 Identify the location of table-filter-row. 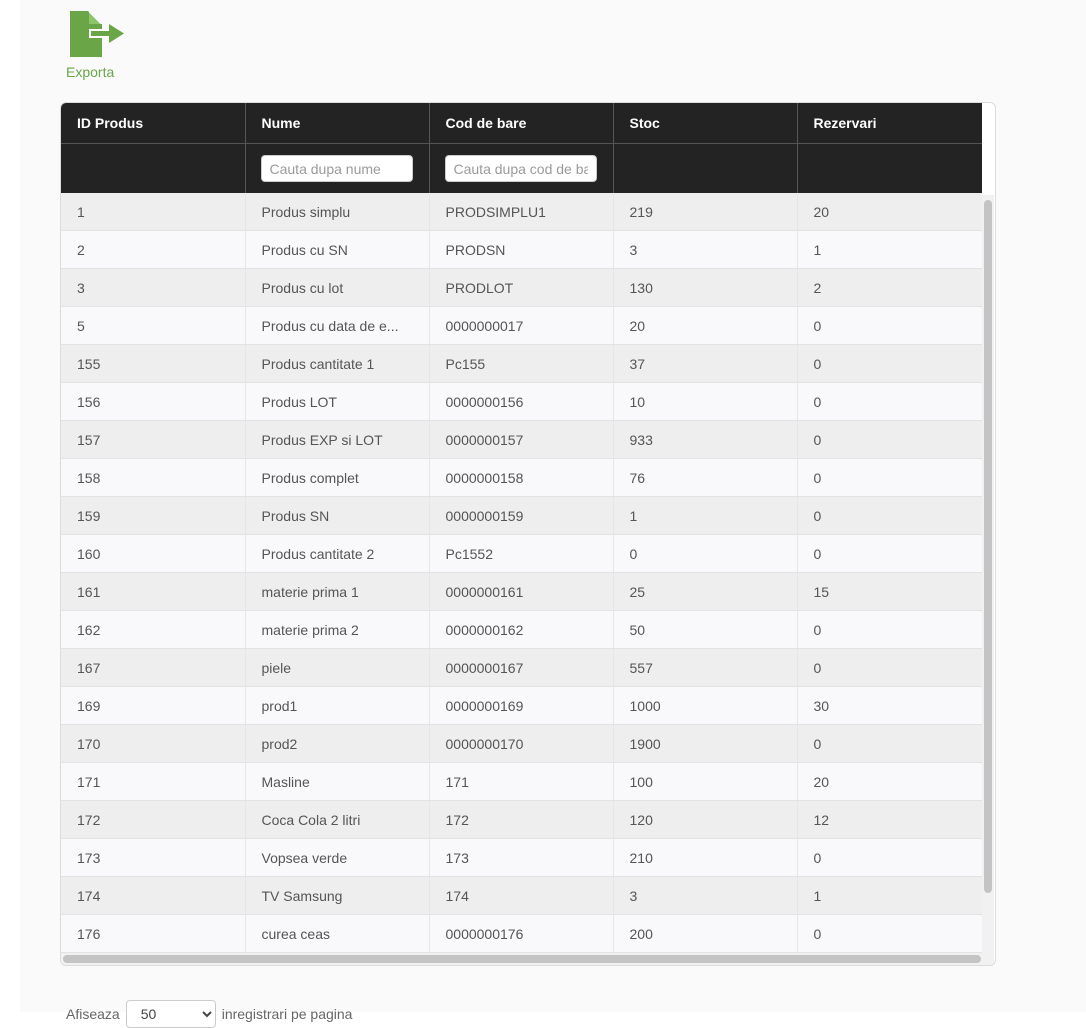
(521, 168).